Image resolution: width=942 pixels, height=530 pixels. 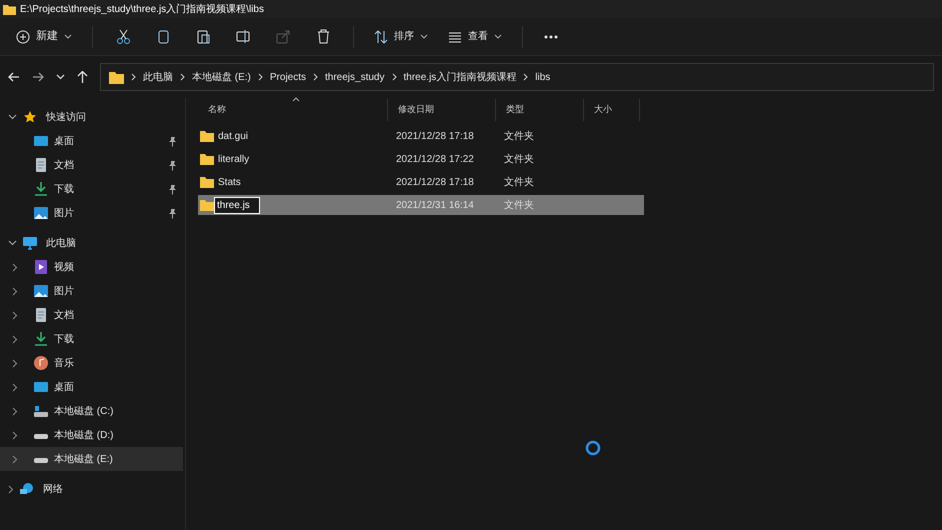 What do you see at coordinates (455, 37) in the screenshot?
I see `list-lines-icon` at bounding box center [455, 37].